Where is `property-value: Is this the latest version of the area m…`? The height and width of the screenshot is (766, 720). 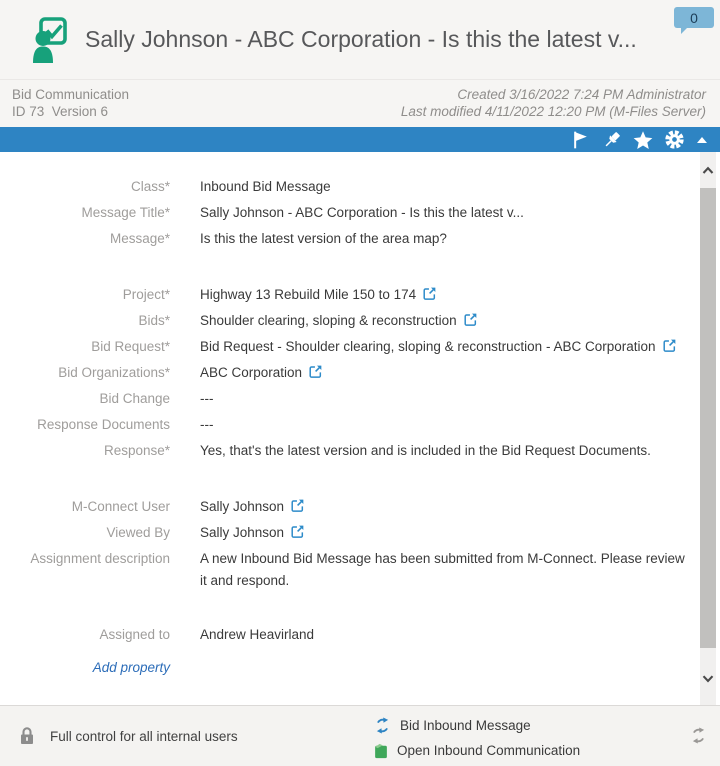 property-value: Is this the latest version of the area m… is located at coordinates (323, 238).